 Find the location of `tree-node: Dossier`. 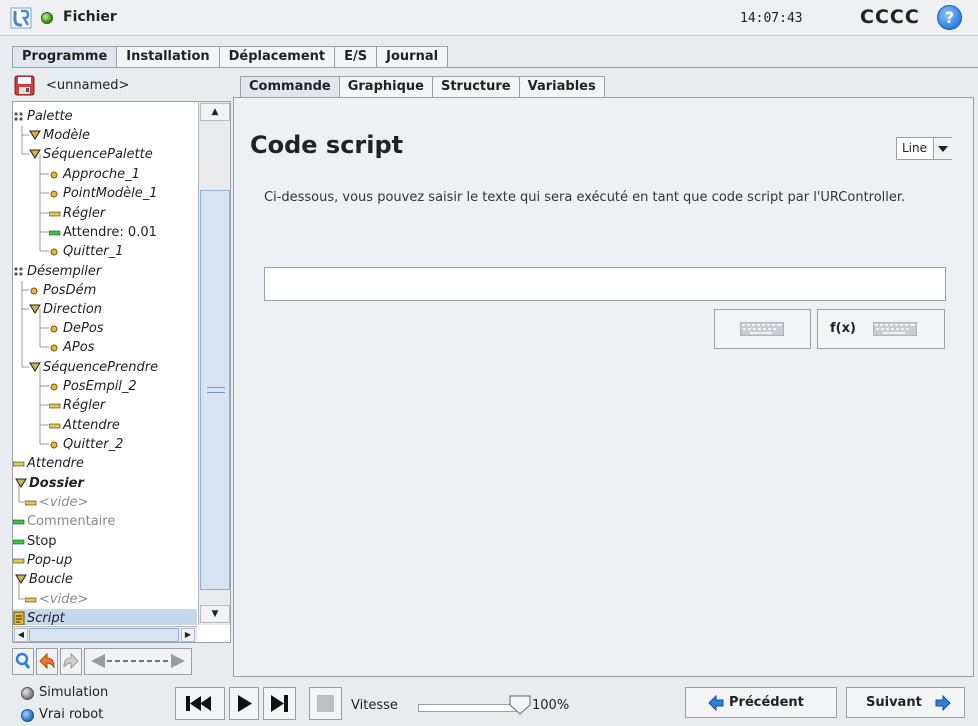

tree-node: Dossier is located at coordinates (49, 483).